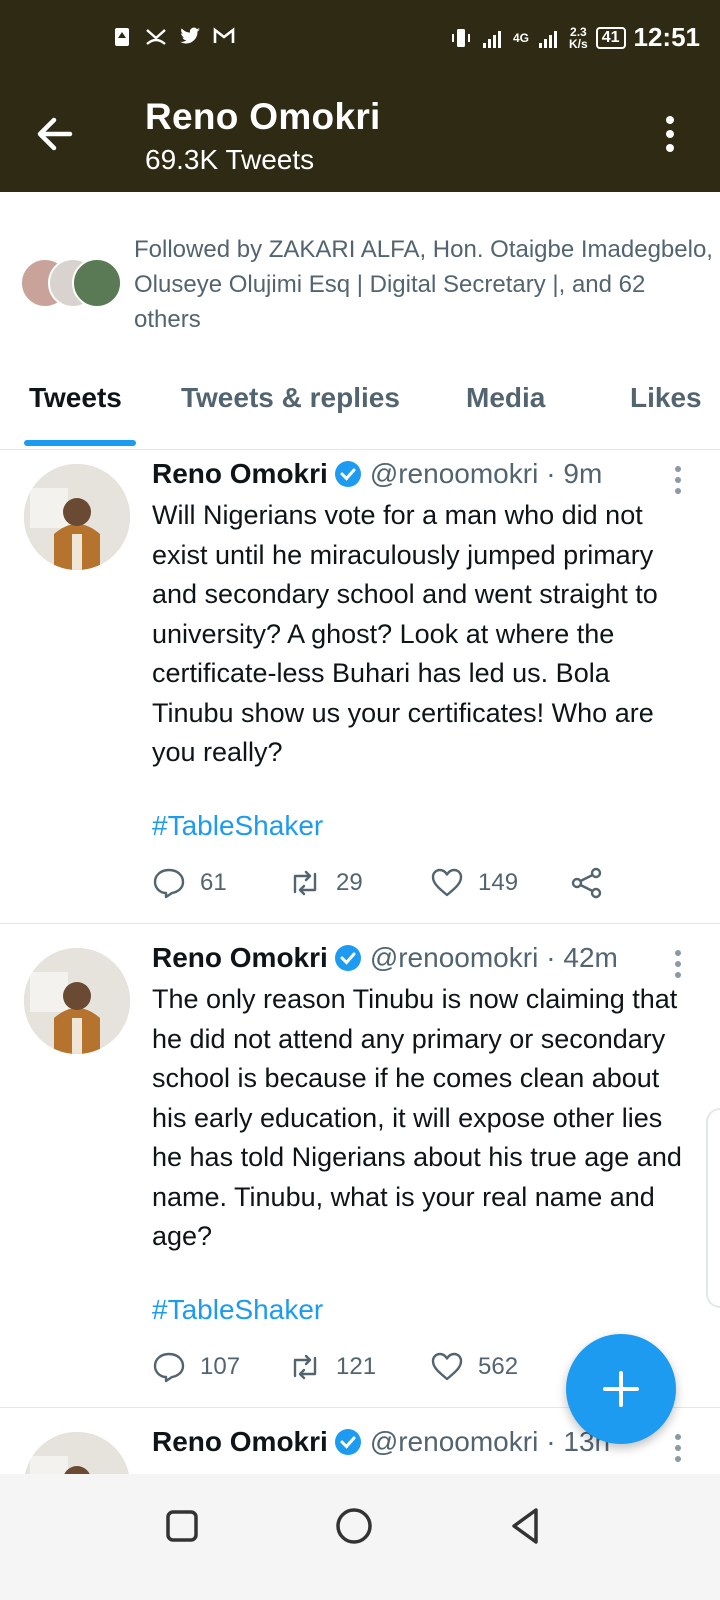 This screenshot has height=1600, width=720. Describe the element at coordinates (461, 37) in the screenshot. I see `vibrate-icon` at that location.